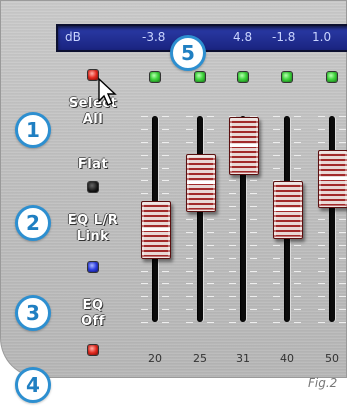  What do you see at coordinates (243, 77) in the screenshot?
I see `band-31-led` at bounding box center [243, 77].